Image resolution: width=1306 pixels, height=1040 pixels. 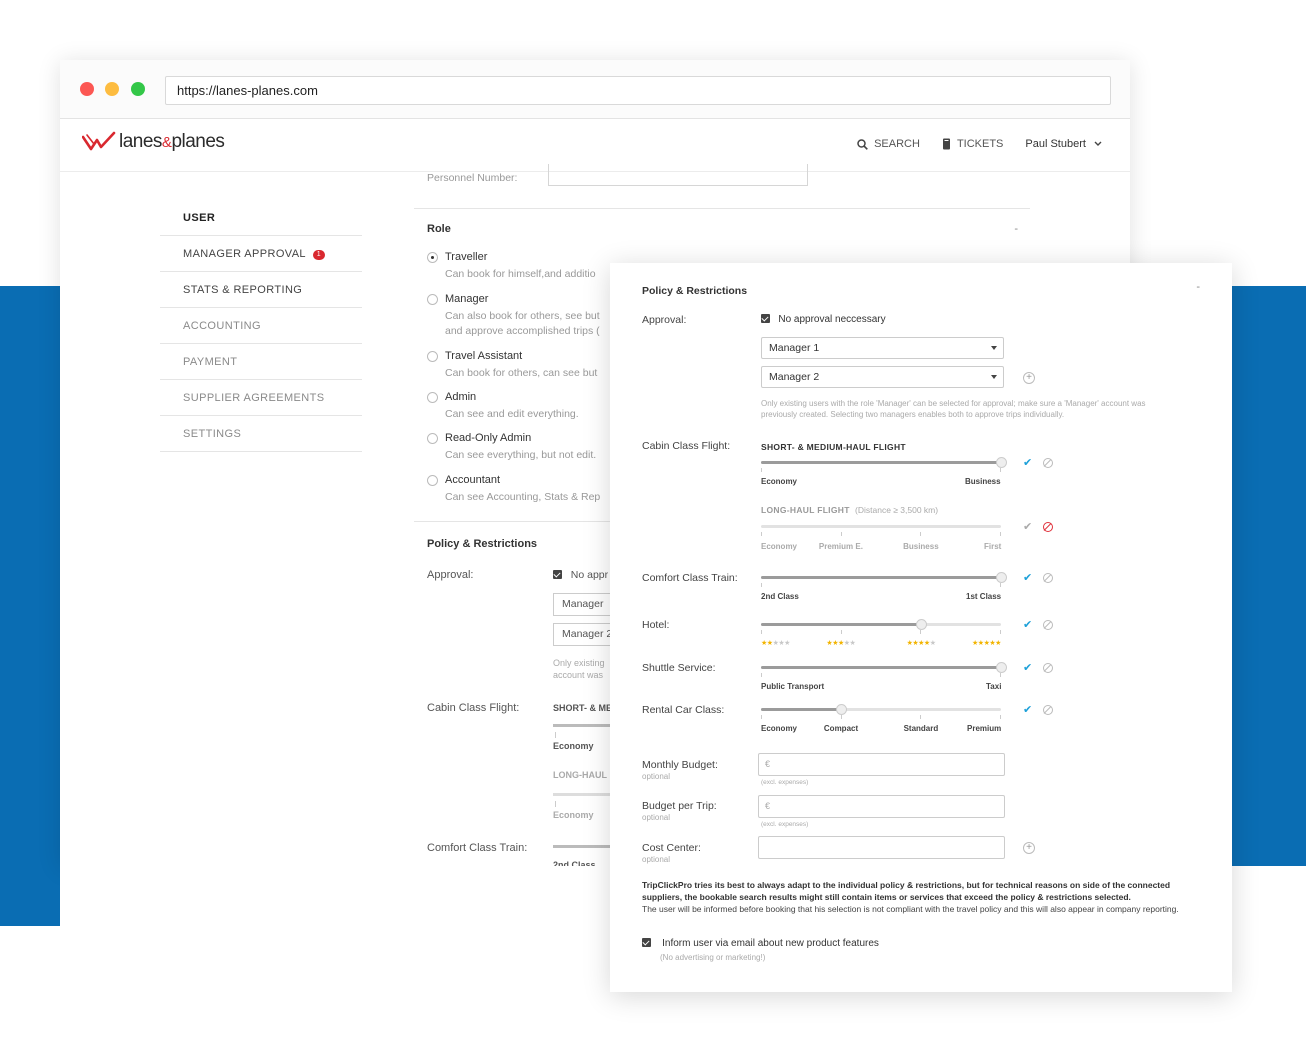 I want to click on add-cost-center-plus-icon: +, so click(x=1029, y=848).